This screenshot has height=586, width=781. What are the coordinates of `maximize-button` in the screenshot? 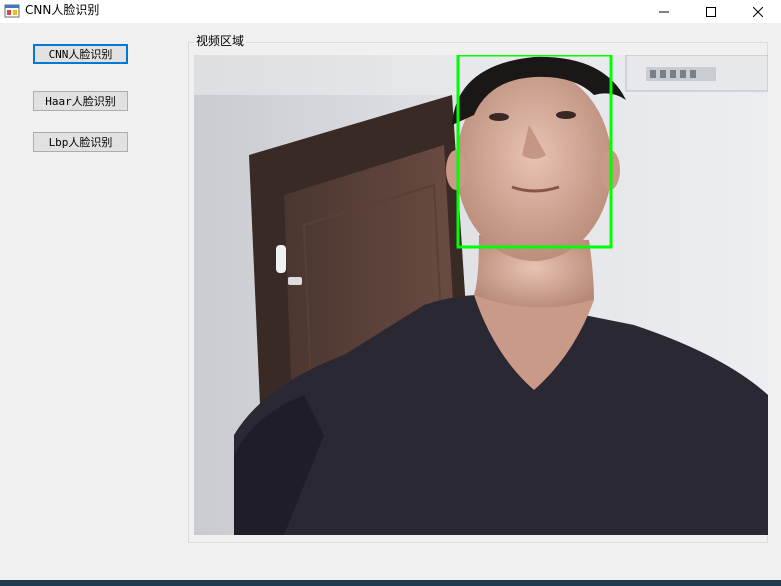 It's located at (711, 11).